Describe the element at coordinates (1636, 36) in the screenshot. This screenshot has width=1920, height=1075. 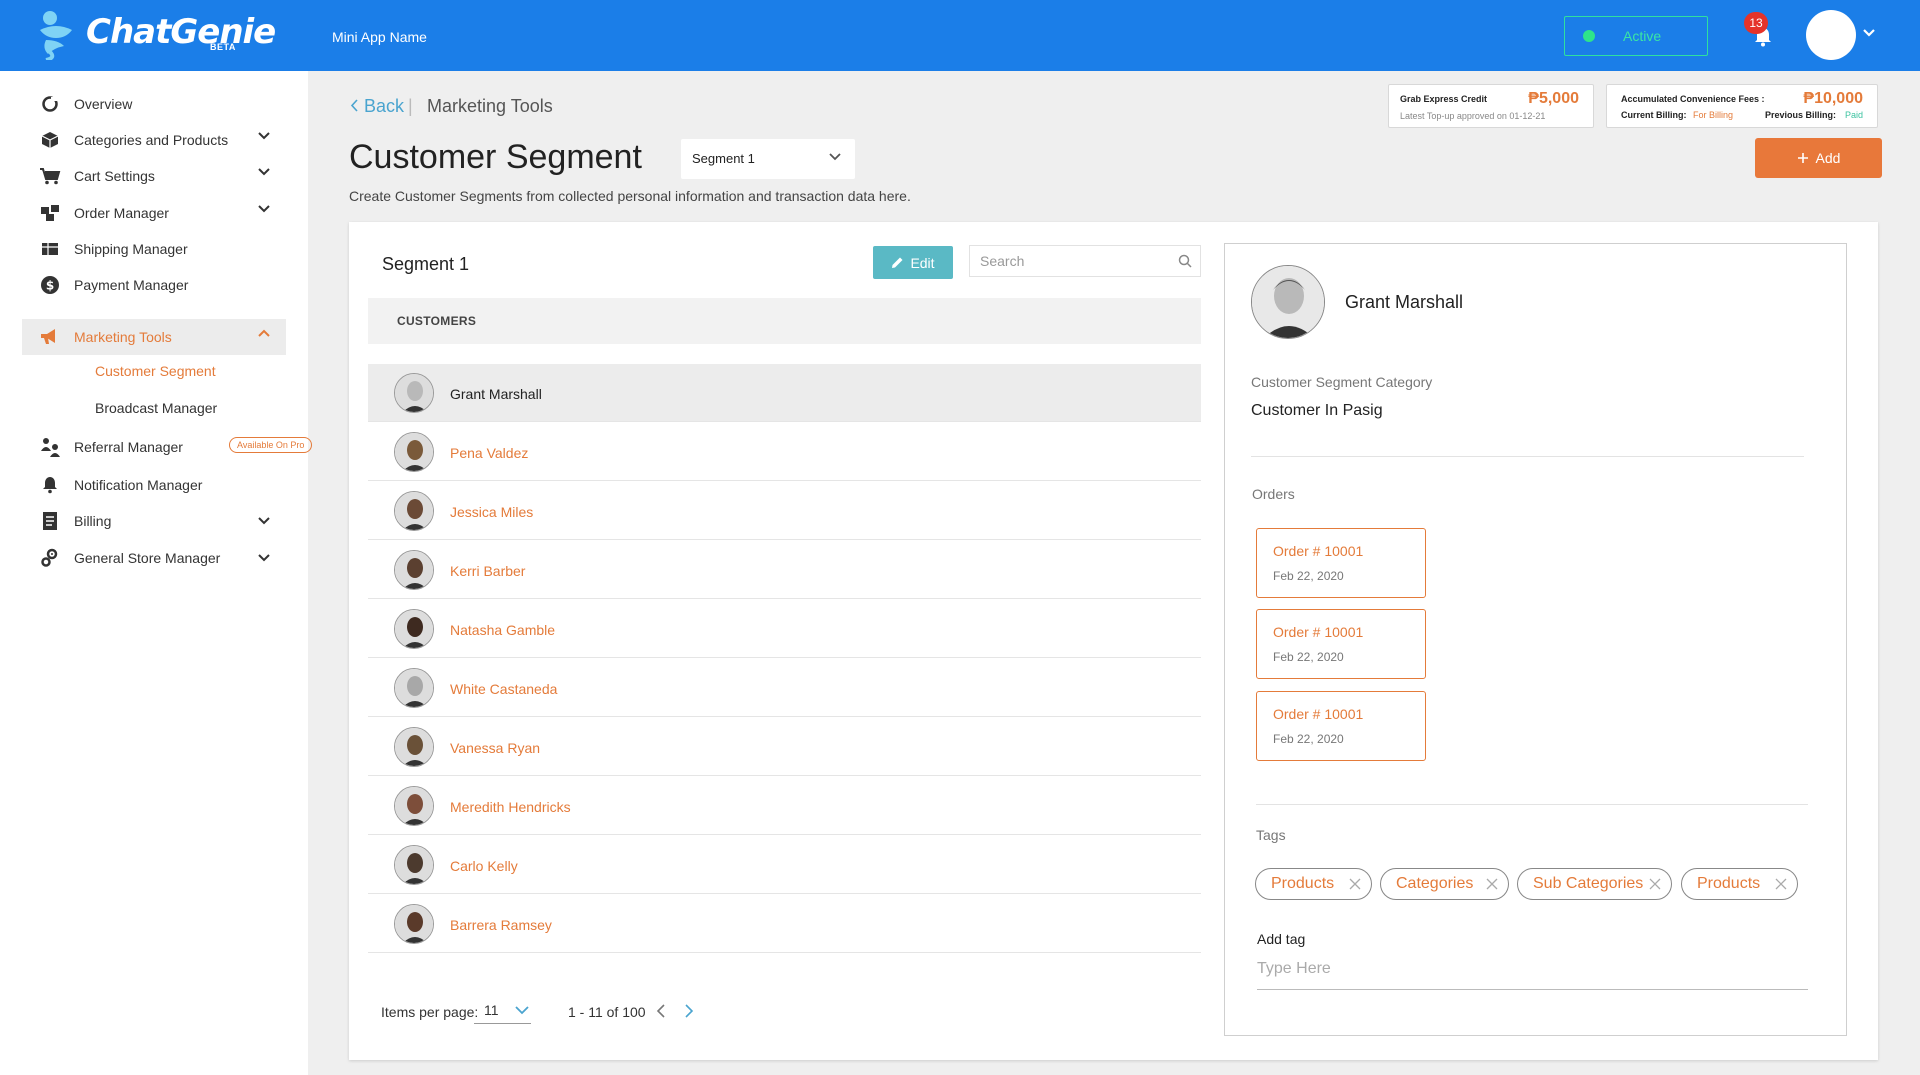
I see `status-toggle: Active` at that location.